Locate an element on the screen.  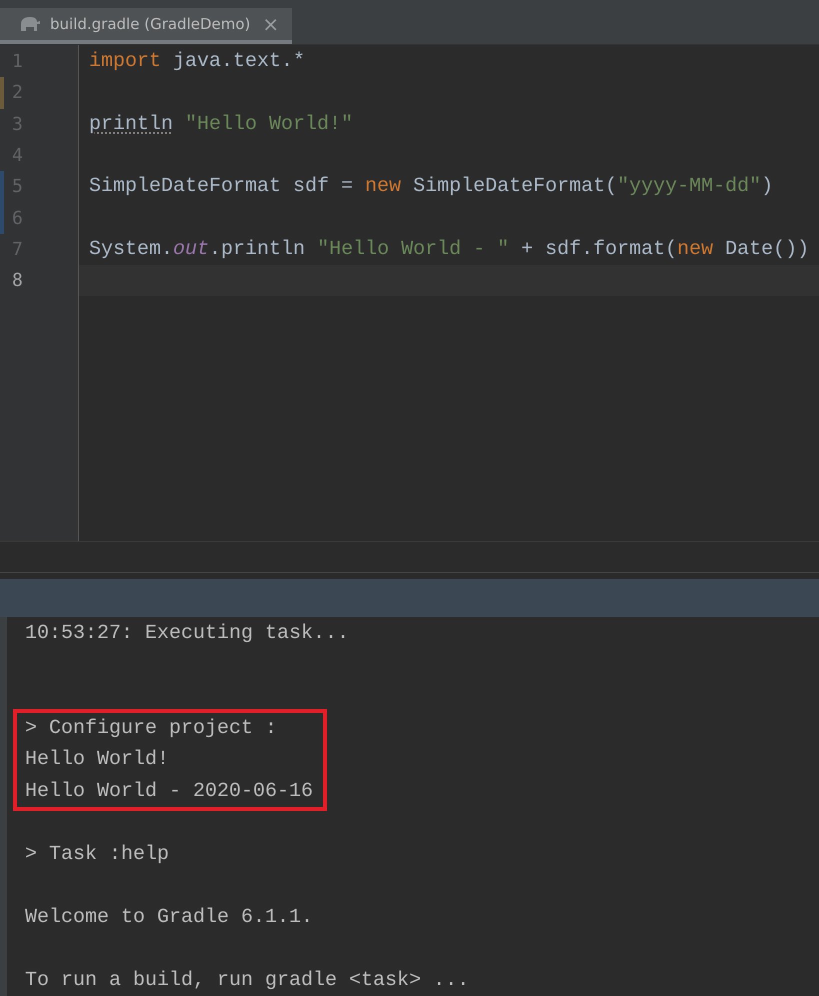
elephant-icon is located at coordinates (30, 24).